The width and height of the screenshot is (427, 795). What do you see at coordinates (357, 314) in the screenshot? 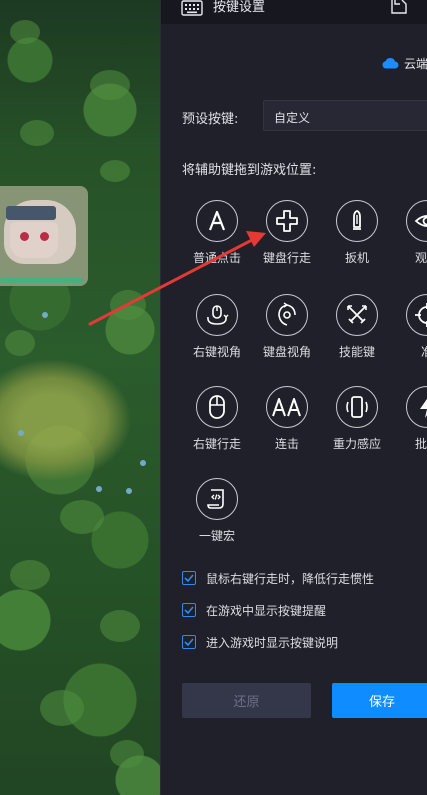
I see `crossed-swords-icon` at bounding box center [357, 314].